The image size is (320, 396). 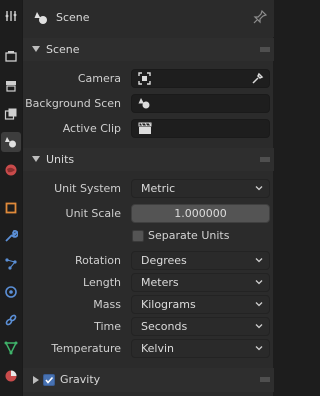 I want to click on unit-scale-field: 1.000000, so click(x=200, y=213).